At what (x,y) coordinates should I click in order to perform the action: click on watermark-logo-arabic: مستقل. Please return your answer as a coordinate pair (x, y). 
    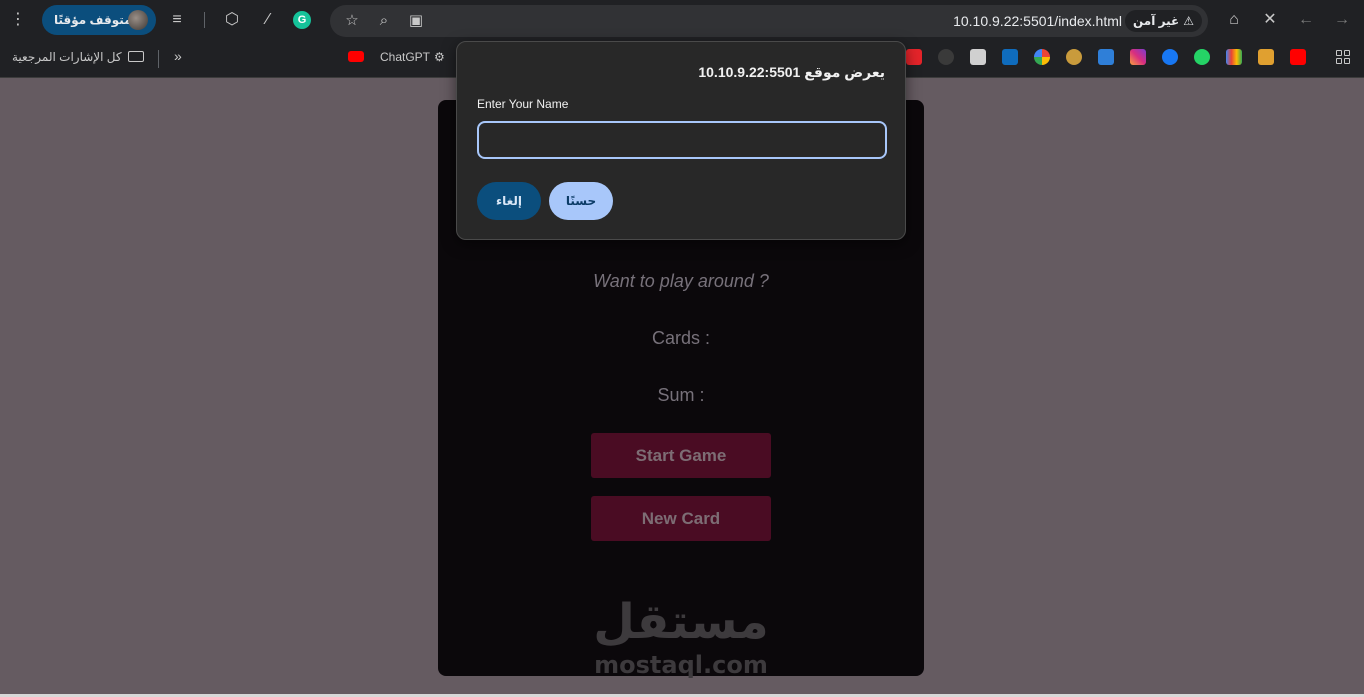
    Looking at the image, I should click on (681, 622).